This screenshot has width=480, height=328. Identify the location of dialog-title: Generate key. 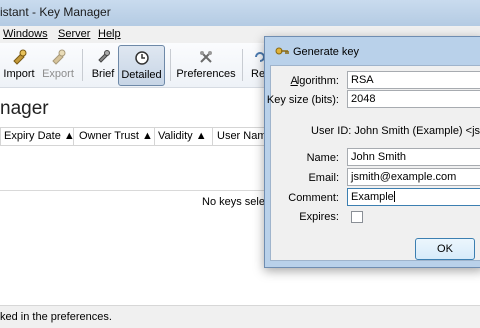
(326, 52).